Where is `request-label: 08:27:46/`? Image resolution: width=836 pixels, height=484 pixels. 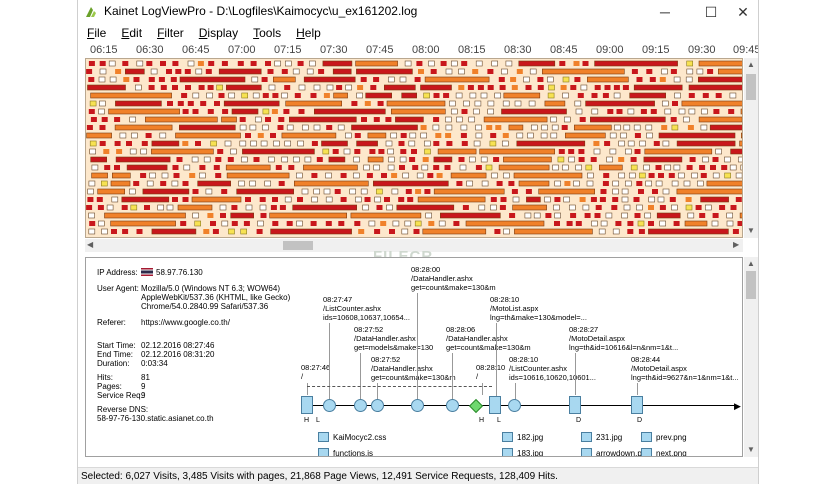
request-label: 08:27:46/ is located at coordinates (315, 372).